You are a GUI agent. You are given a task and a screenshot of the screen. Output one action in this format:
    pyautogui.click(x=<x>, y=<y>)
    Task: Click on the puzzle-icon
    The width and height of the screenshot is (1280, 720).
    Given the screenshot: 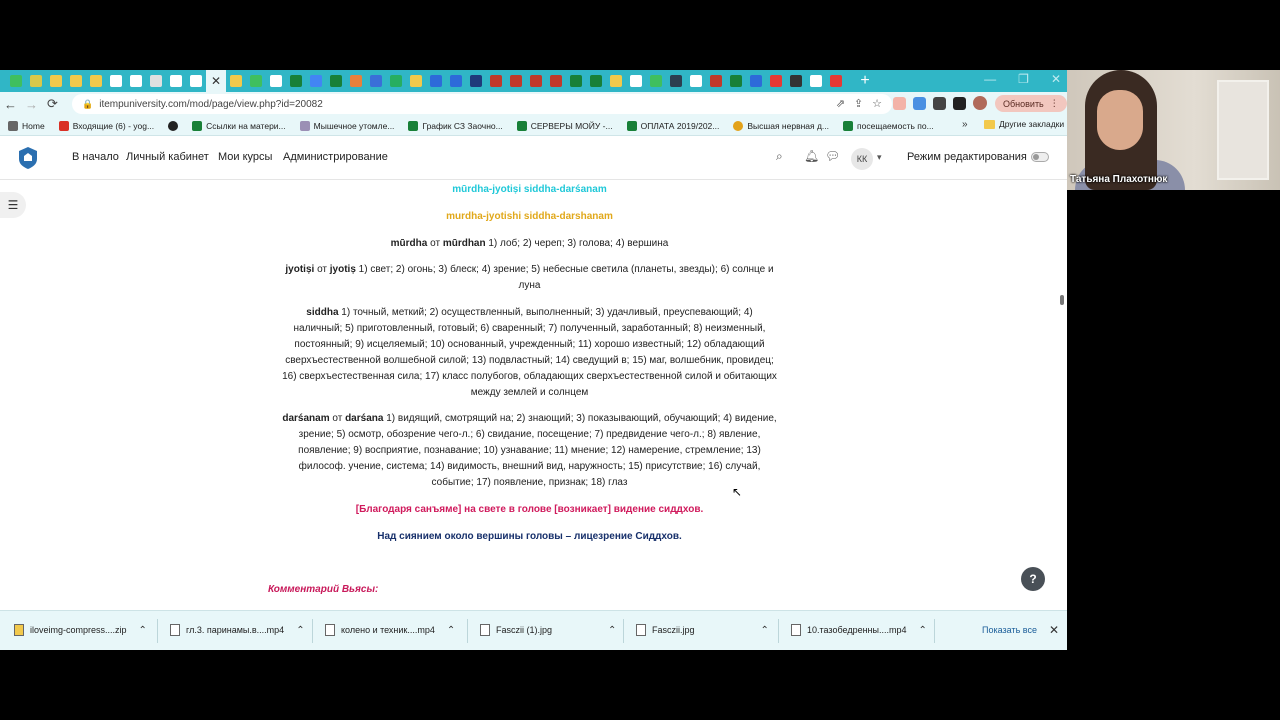 What is the action you would take?
    pyautogui.click(x=939, y=103)
    